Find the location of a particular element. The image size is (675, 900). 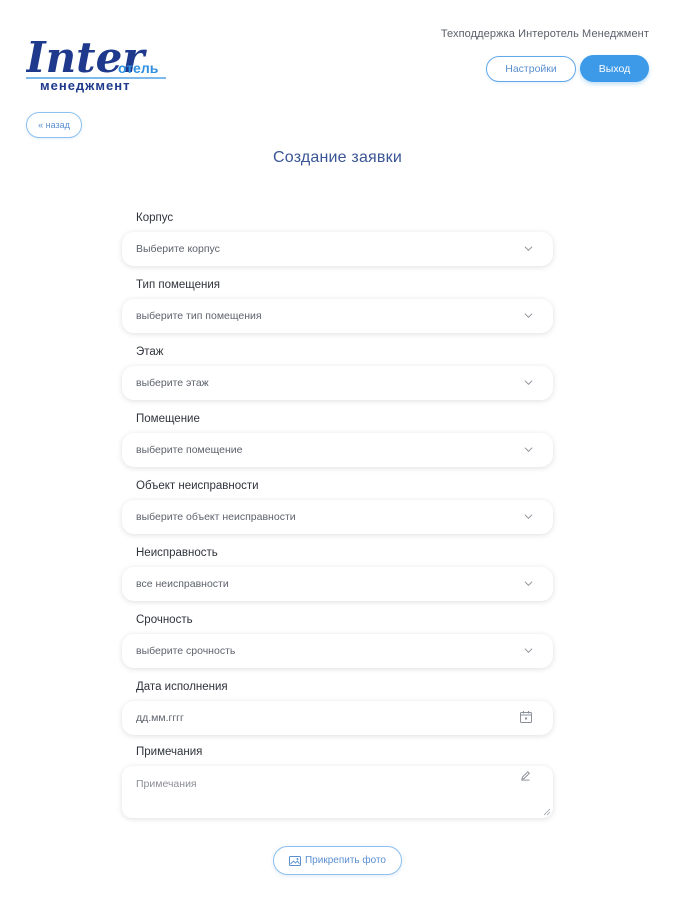

fault-select: все неисправности is located at coordinates (337, 584).